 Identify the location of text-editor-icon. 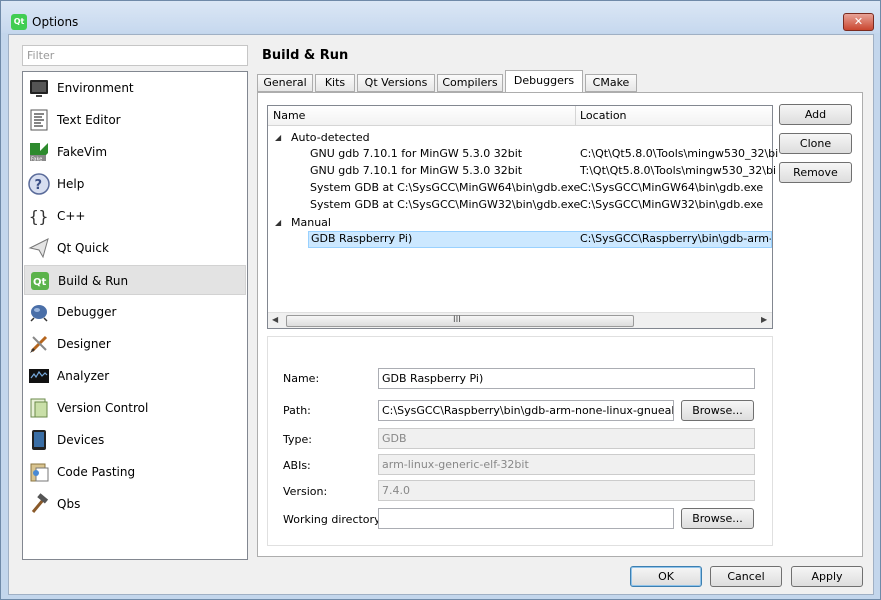
(39, 120).